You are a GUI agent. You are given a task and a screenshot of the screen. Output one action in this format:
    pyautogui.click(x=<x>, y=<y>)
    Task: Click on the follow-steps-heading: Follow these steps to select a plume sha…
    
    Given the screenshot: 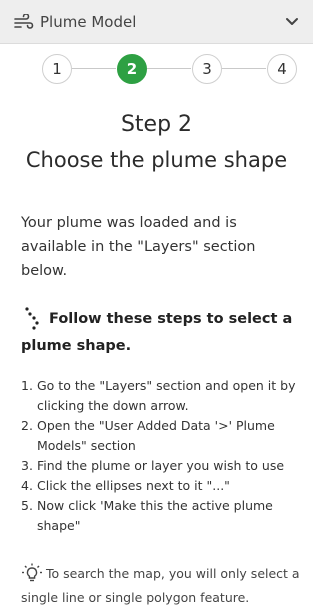 What is the action you would take?
    pyautogui.click(x=164, y=333)
    